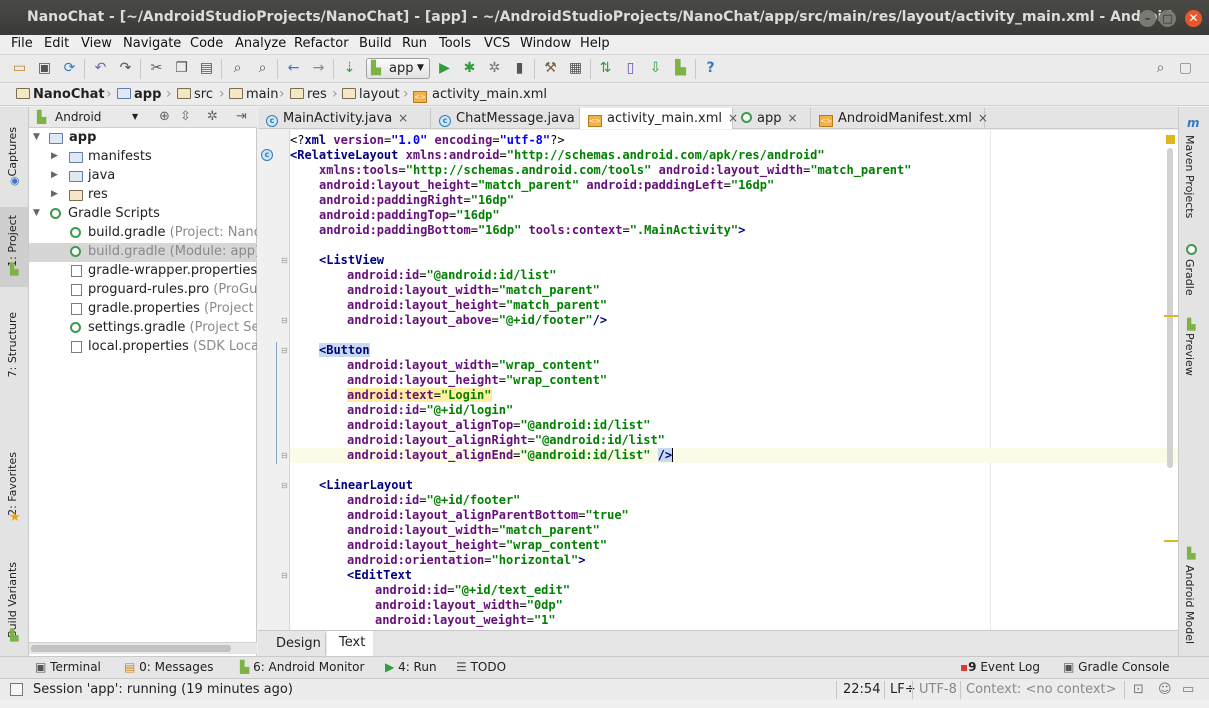 Image resolution: width=1209 pixels, height=708 pixels. What do you see at coordinates (710, 68) in the screenshot?
I see `help-icon: ?` at bounding box center [710, 68].